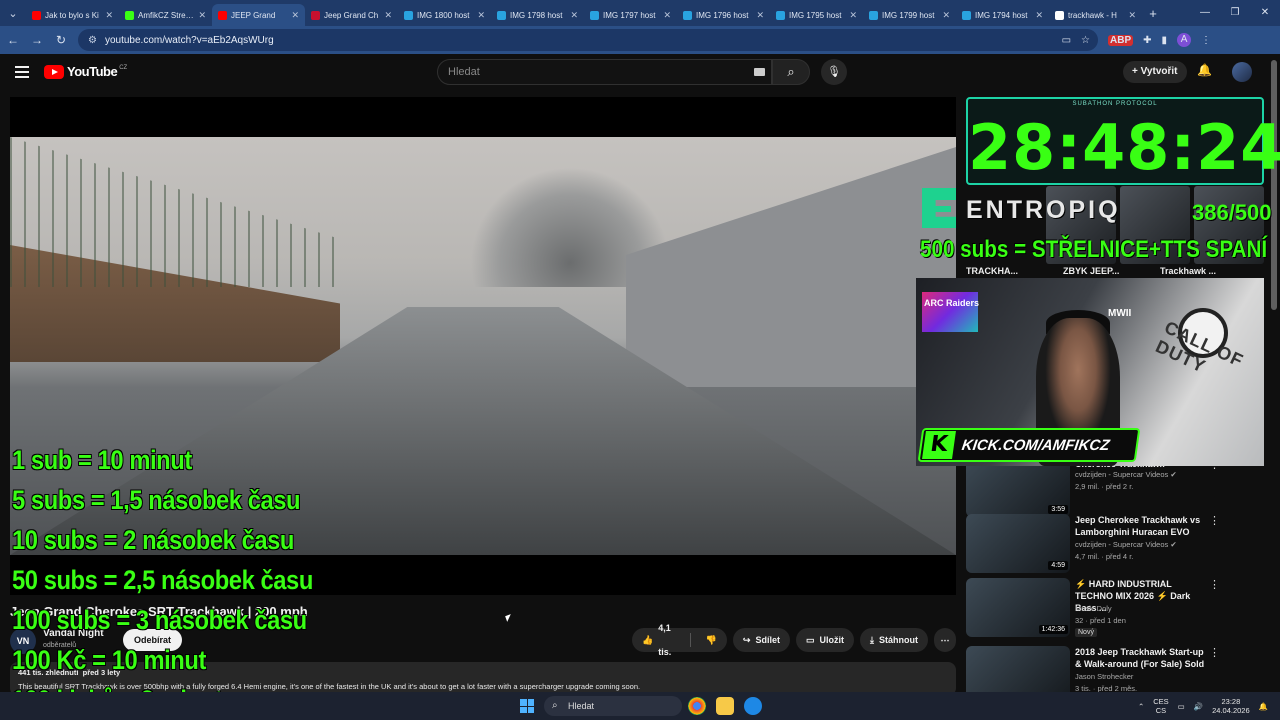 The height and width of the screenshot is (720, 1280). I want to click on browser-tab: IMG 1799 host ✕, so click(909, 15).